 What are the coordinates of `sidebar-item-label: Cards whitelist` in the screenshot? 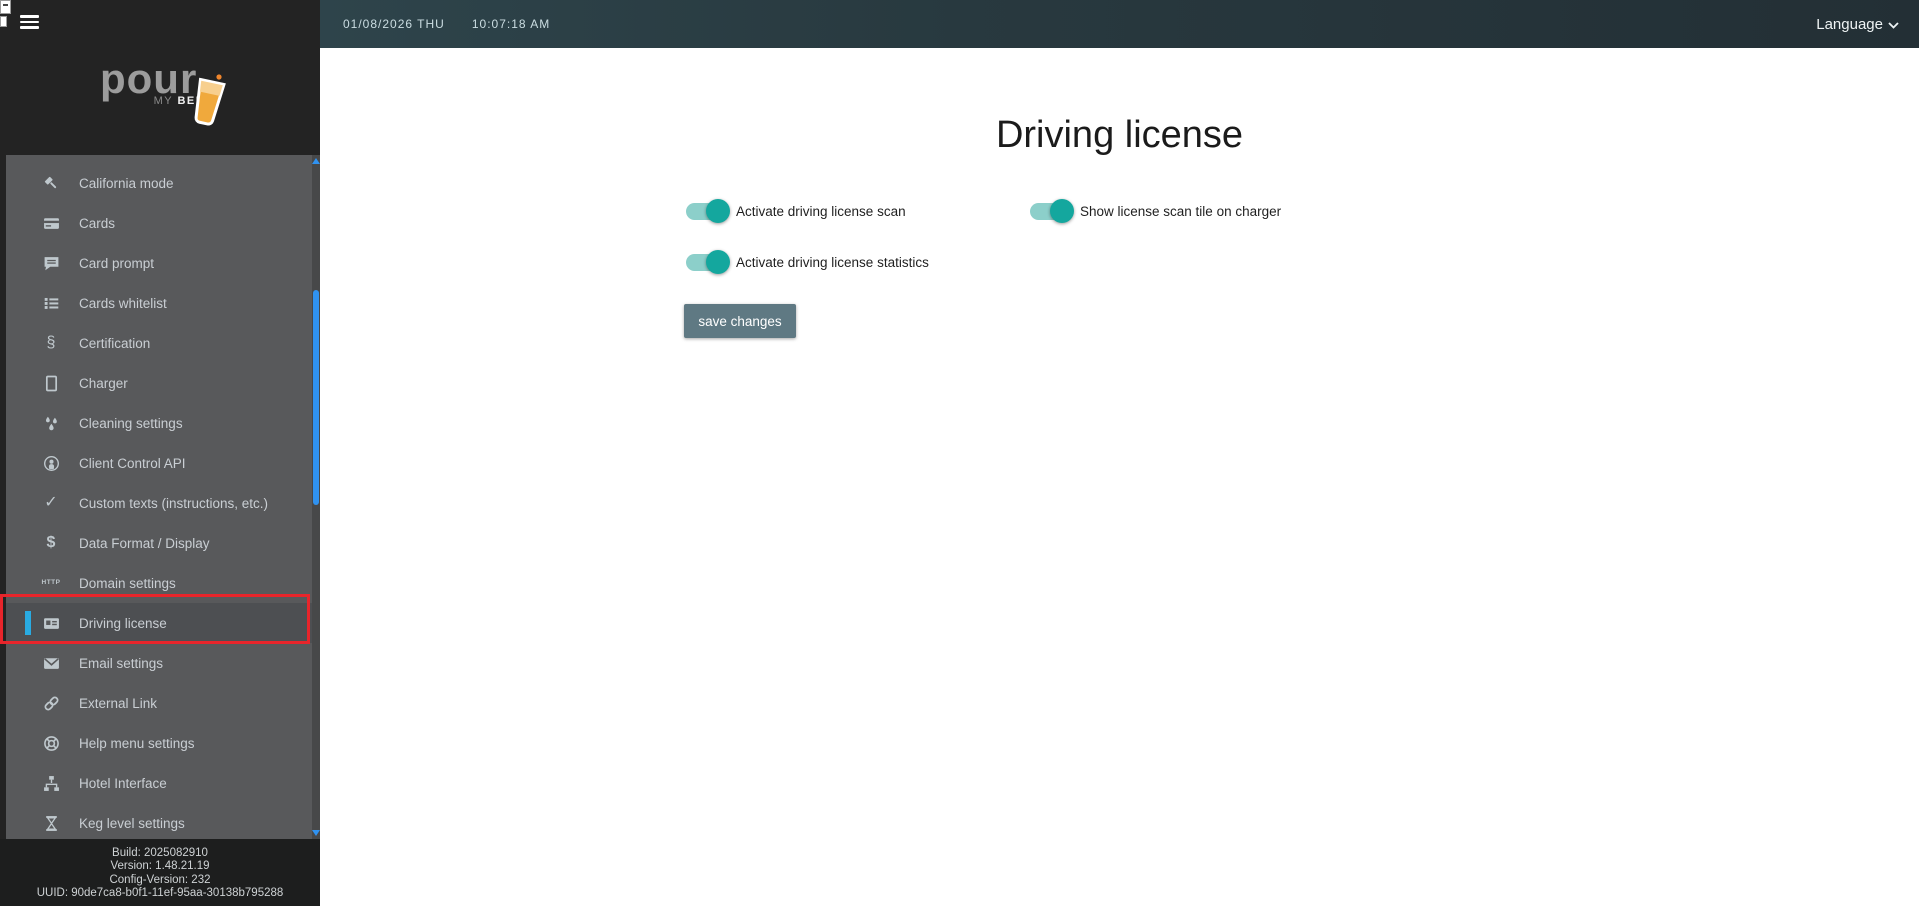 It's located at (123, 303).